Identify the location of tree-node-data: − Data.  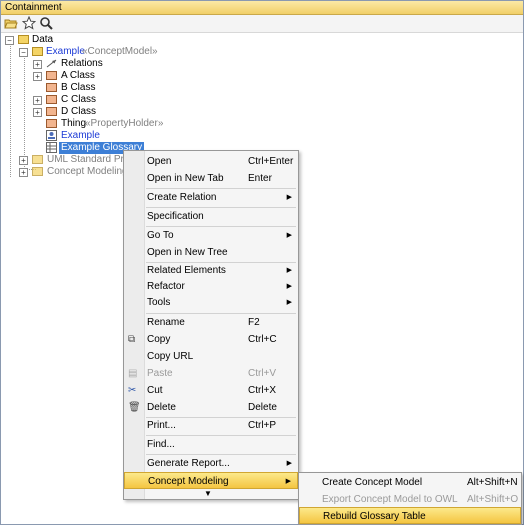
(45, 40).